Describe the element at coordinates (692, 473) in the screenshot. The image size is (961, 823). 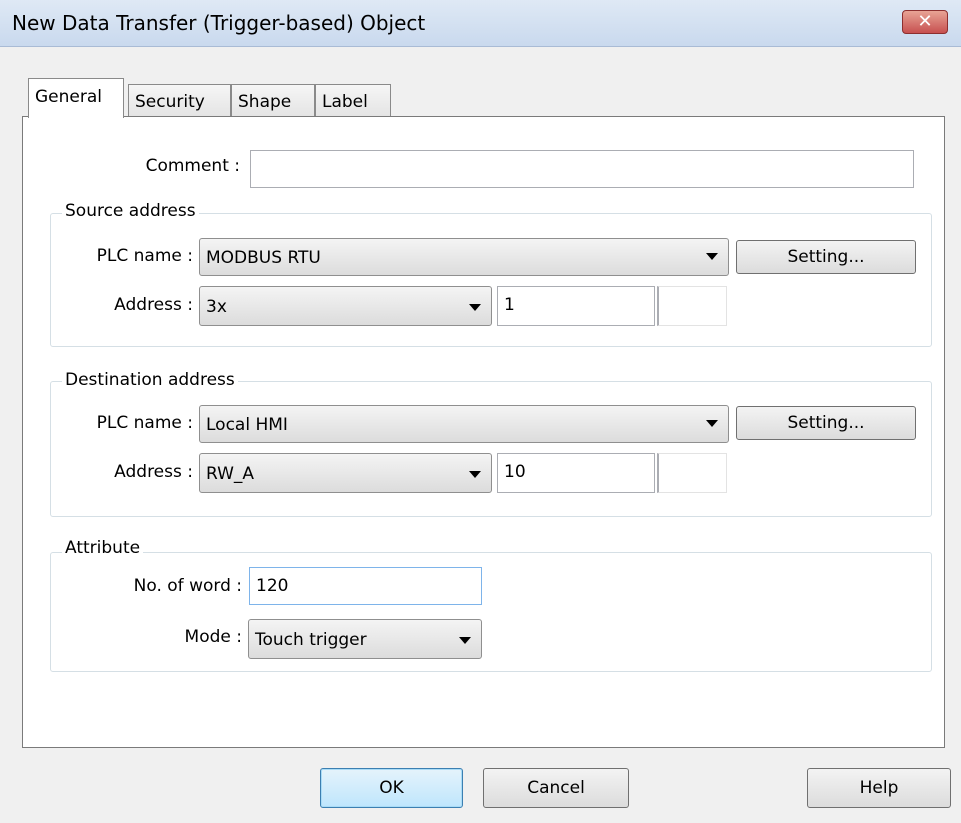
I see `destination-address-index-input` at that location.